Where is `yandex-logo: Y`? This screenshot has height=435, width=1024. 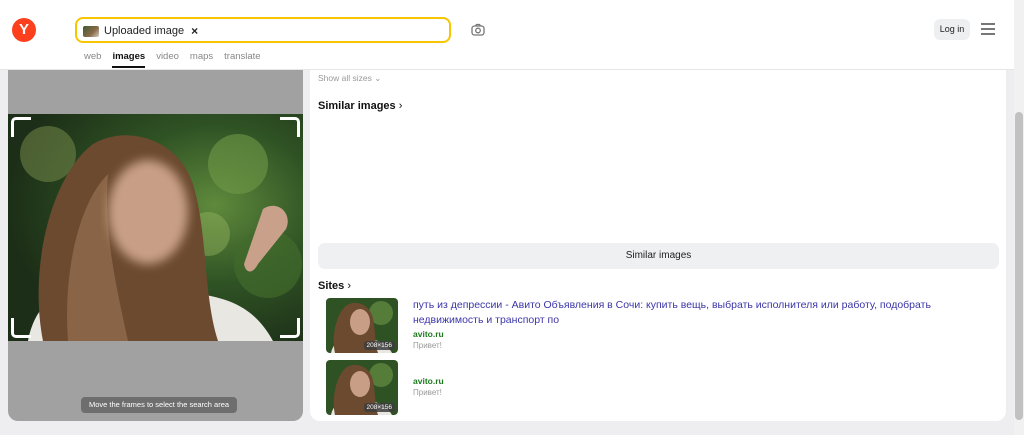
yandex-logo: Y is located at coordinates (24, 30).